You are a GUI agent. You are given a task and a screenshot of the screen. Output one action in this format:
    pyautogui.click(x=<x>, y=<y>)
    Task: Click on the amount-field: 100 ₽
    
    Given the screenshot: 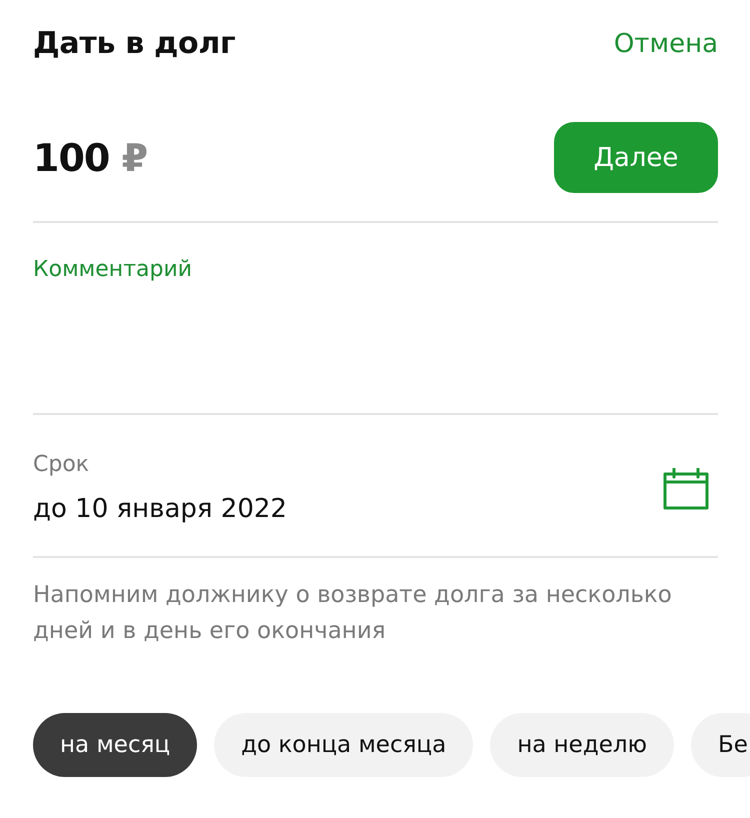 What is the action you would take?
    pyautogui.click(x=90, y=157)
    